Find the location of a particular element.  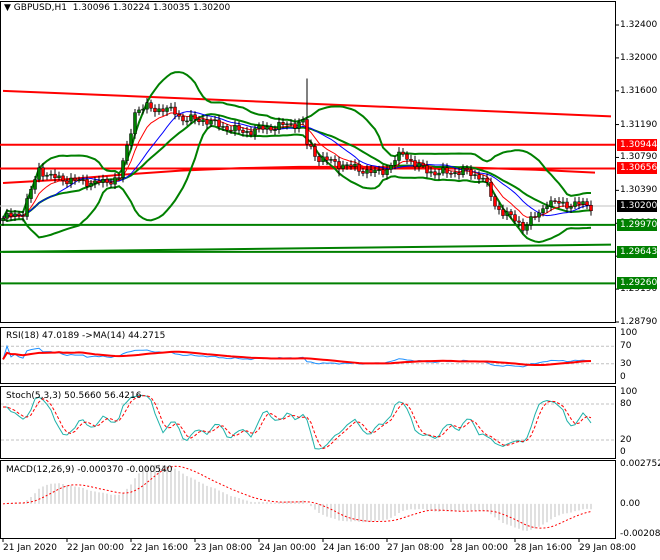

macd-tick-label: 0.002752 is located at coordinates (640, 464).